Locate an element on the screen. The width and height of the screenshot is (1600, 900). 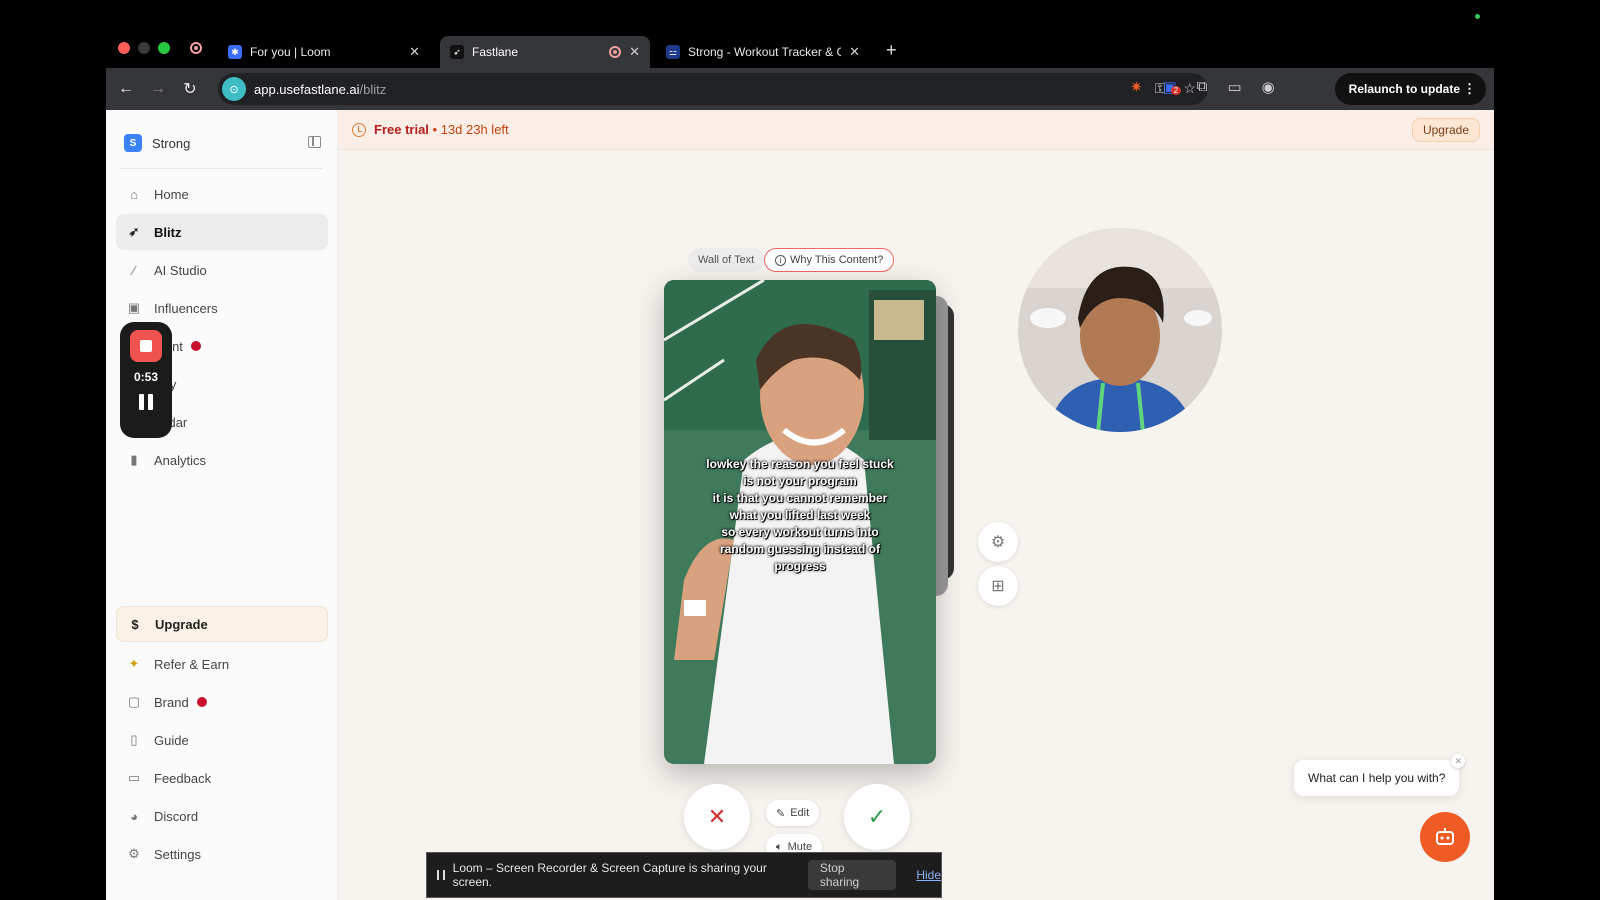
trial-remaining: • 13d 23h left is located at coordinates (468, 129).